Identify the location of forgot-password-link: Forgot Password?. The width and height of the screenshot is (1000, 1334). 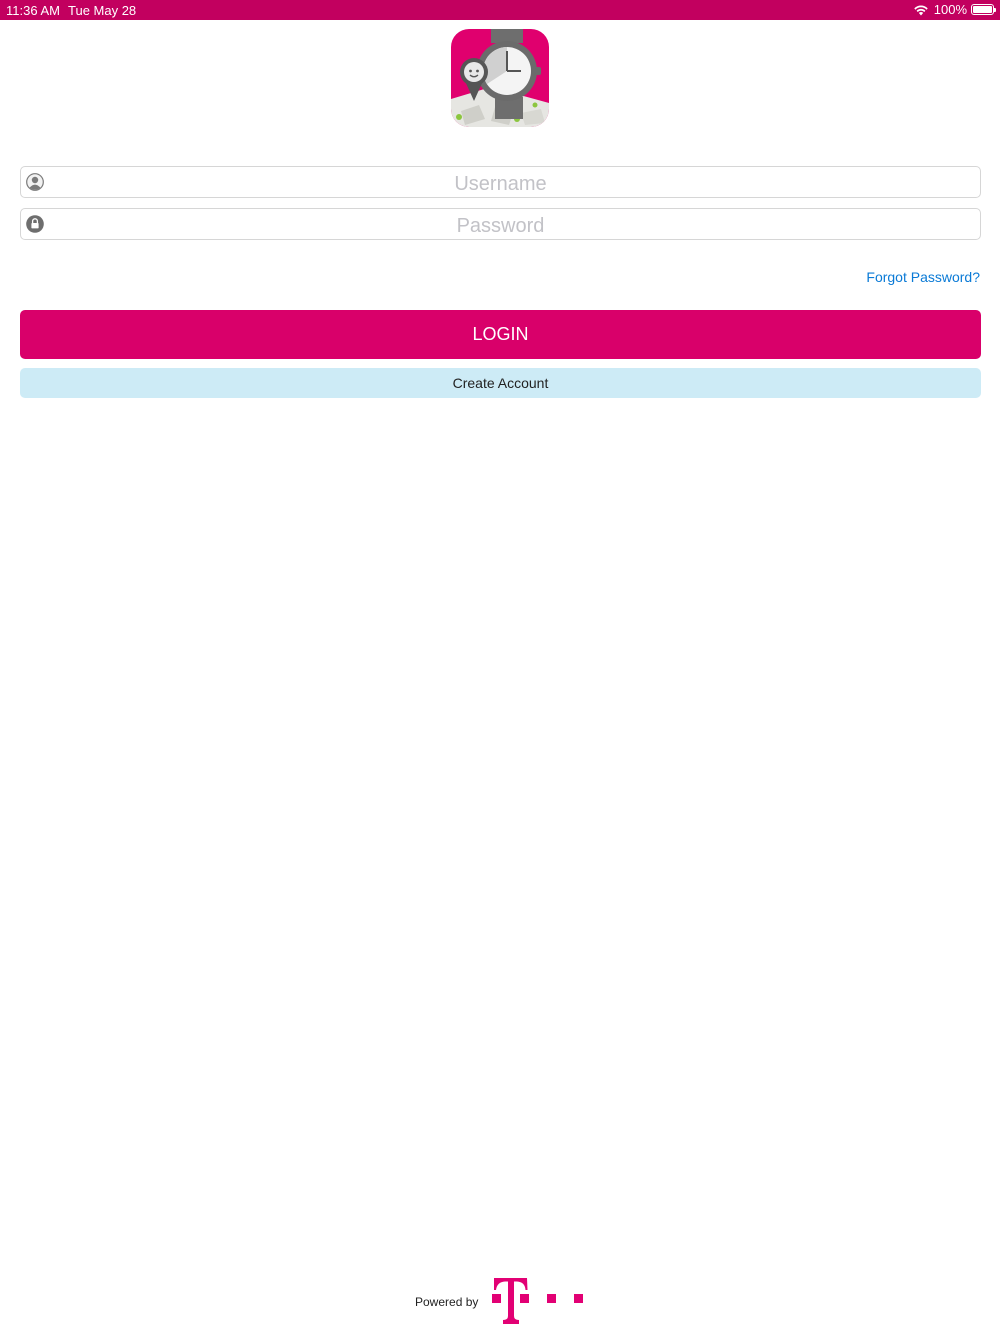
(923, 277).